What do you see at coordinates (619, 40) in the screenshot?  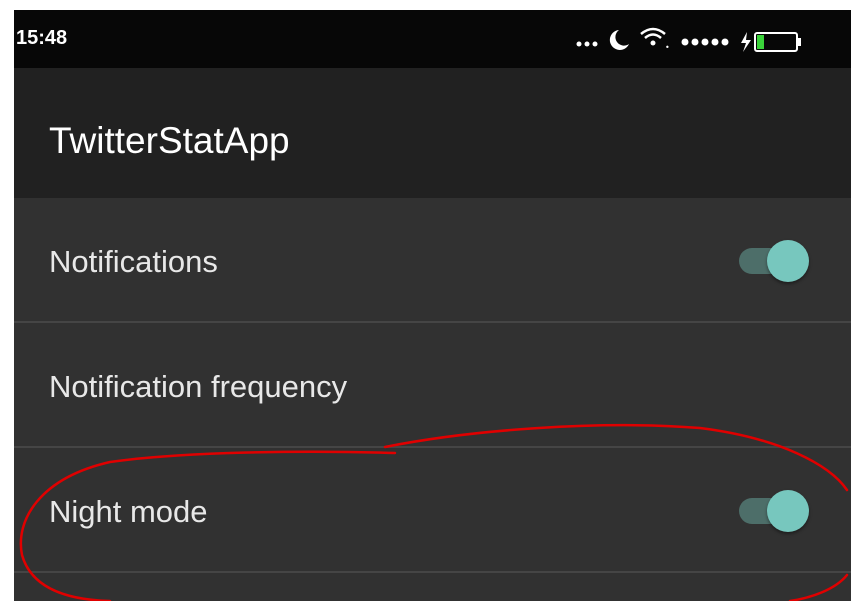 I see `moon-icon` at bounding box center [619, 40].